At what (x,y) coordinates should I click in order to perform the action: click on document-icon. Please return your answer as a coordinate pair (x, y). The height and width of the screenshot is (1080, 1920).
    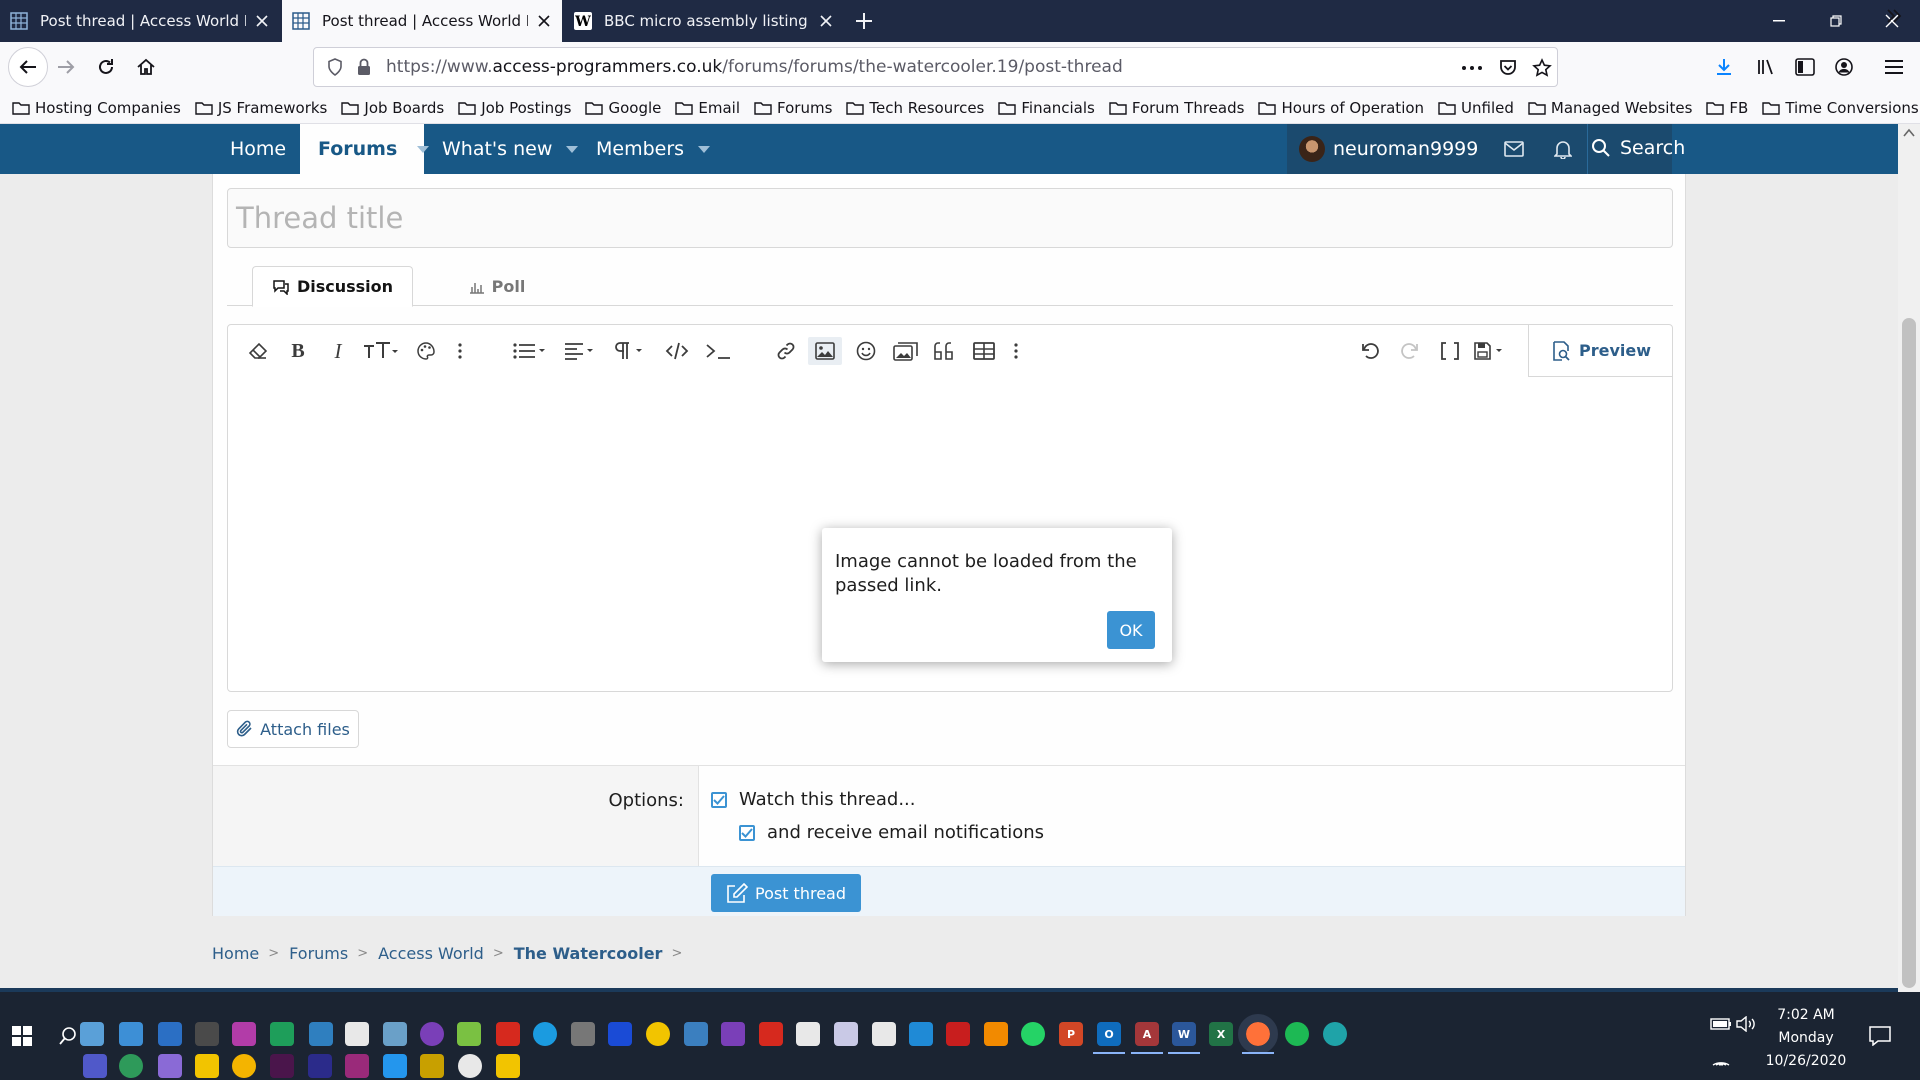
    Looking at the image, I should click on (808, 1034).